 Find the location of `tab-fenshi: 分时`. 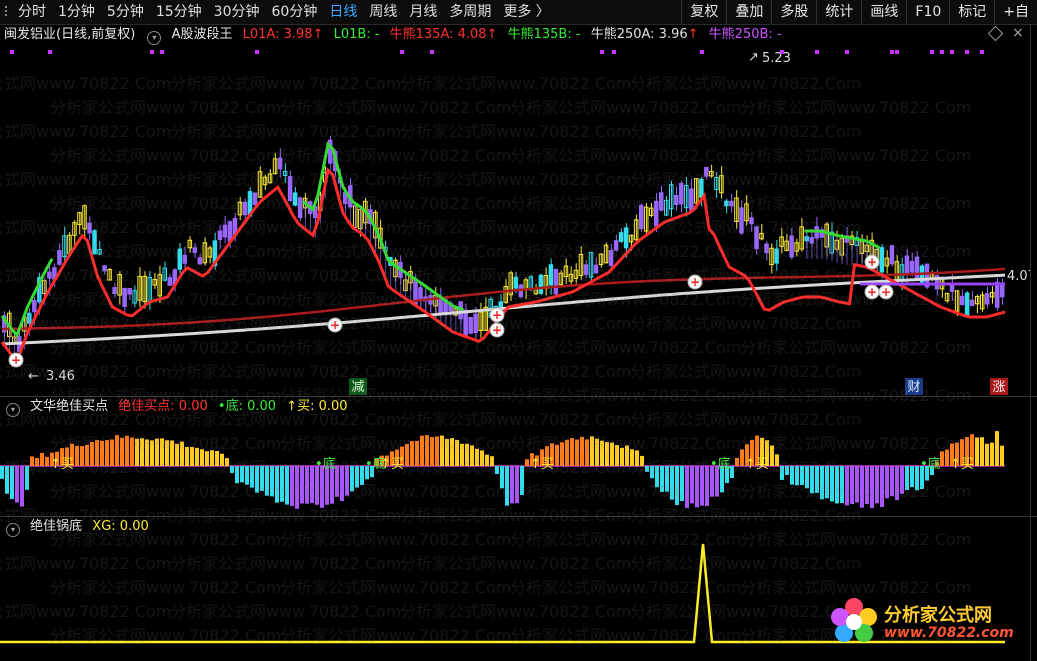

tab-fenshi: 分时 is located at coordinates (32, 12).